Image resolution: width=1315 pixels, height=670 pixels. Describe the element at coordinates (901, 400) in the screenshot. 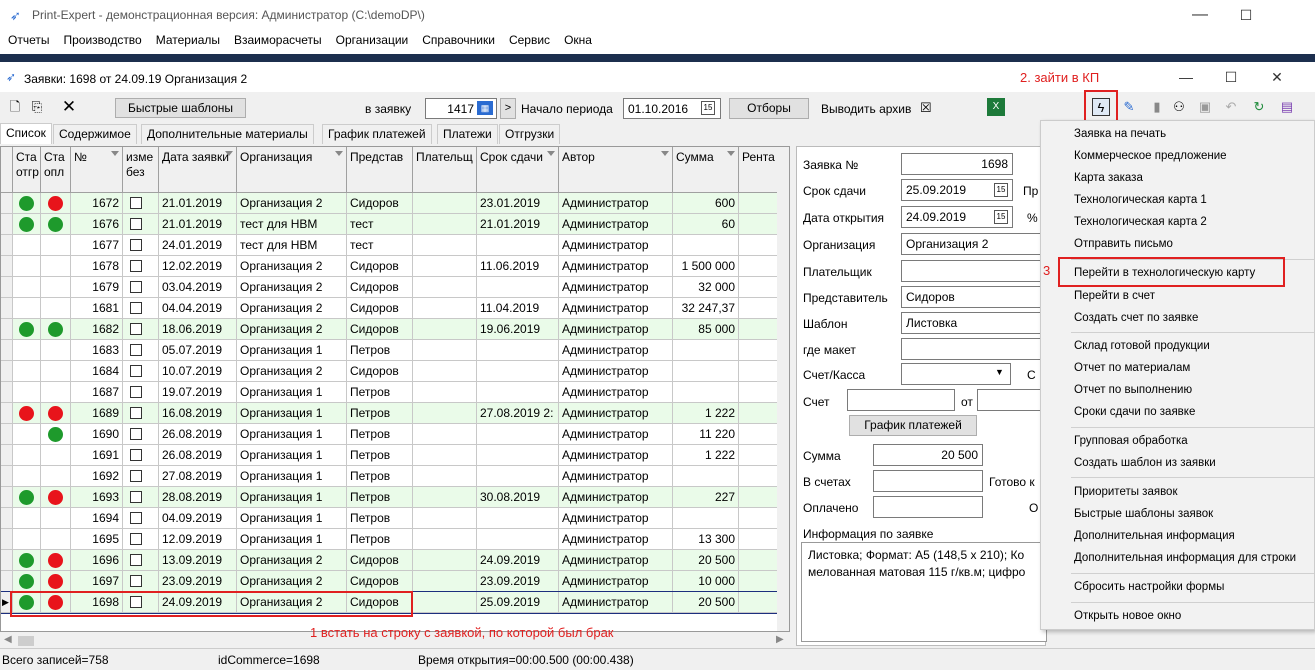

I see `invoice-field` at that location.